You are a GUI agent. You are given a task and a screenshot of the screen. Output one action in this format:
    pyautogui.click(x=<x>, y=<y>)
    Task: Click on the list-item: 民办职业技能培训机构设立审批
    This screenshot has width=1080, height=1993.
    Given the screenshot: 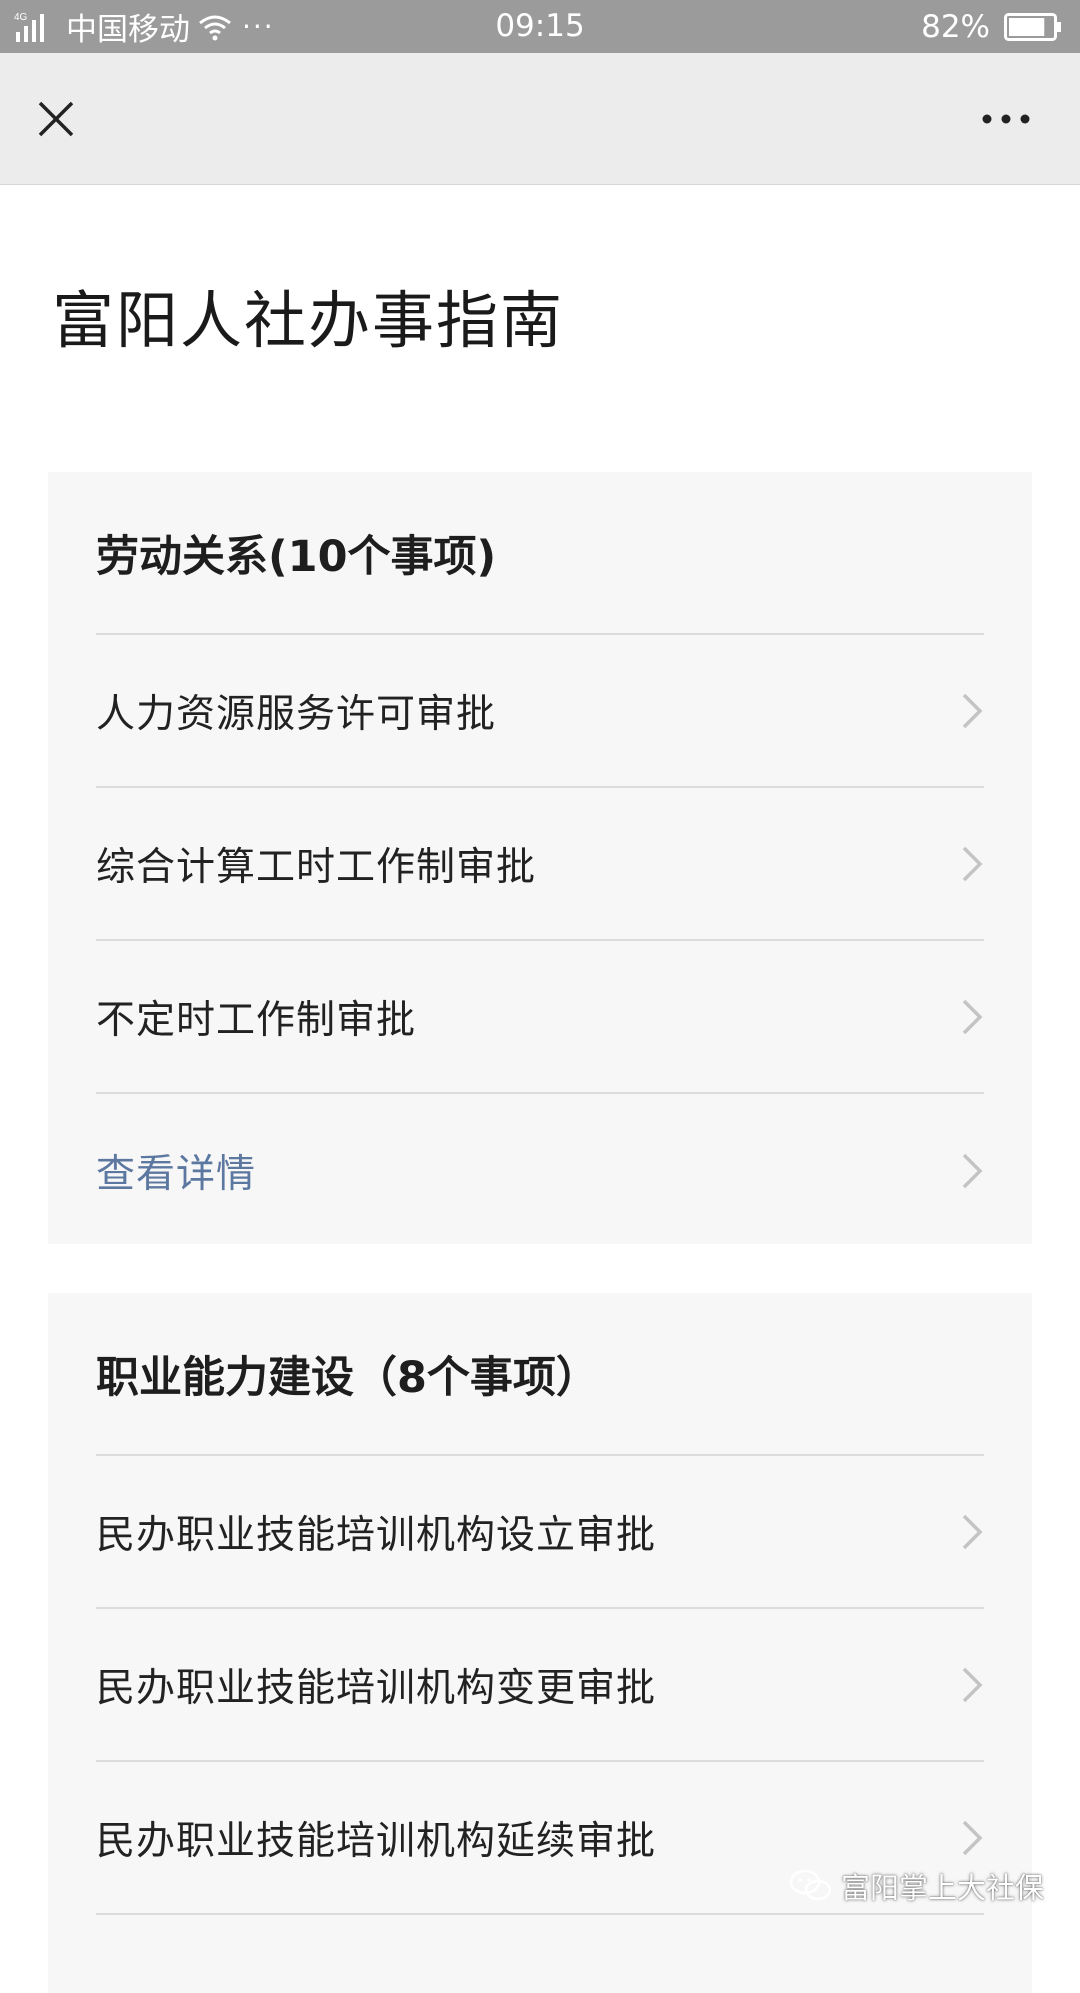 What is the action you would take?
    pyautogui.click(x=540, y=1532)
    